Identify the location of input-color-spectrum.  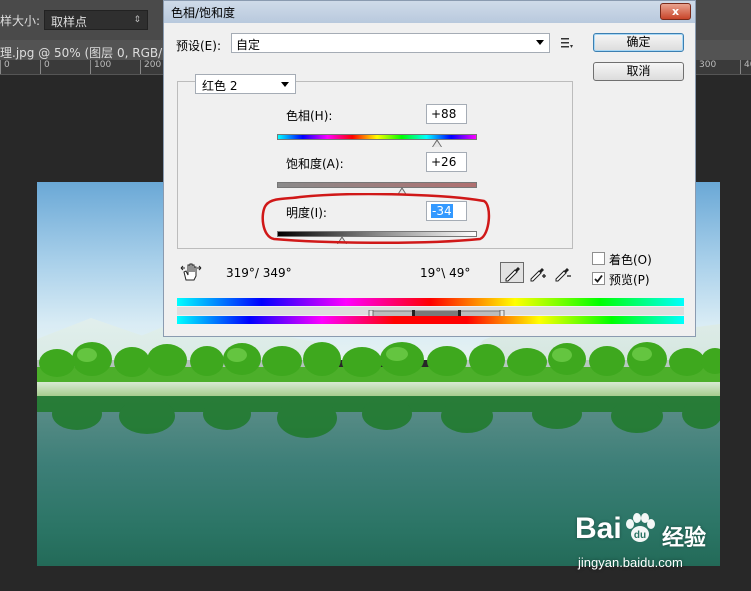
(430, 302).